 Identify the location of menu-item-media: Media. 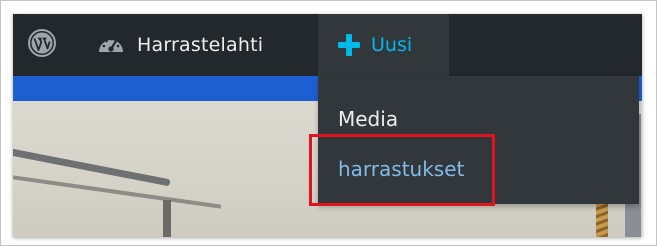
(478, 119).